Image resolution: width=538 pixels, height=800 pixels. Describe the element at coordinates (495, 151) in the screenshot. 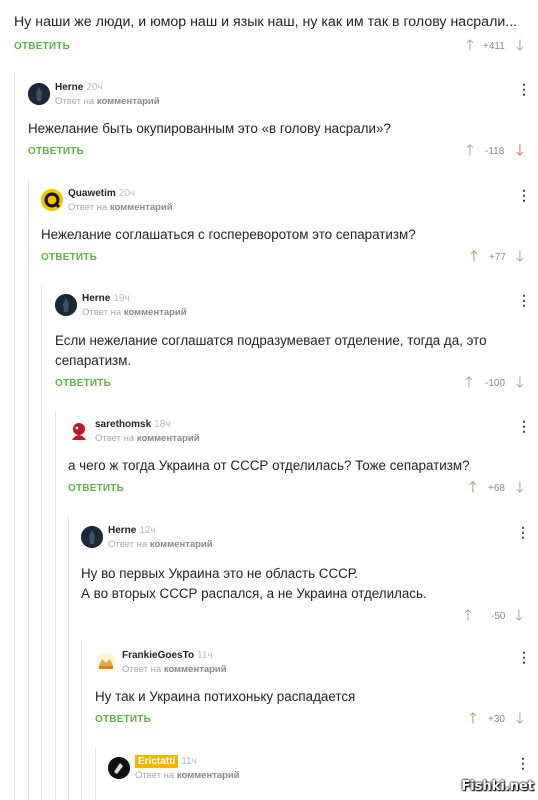

I see `rating-value: -118` at that location.